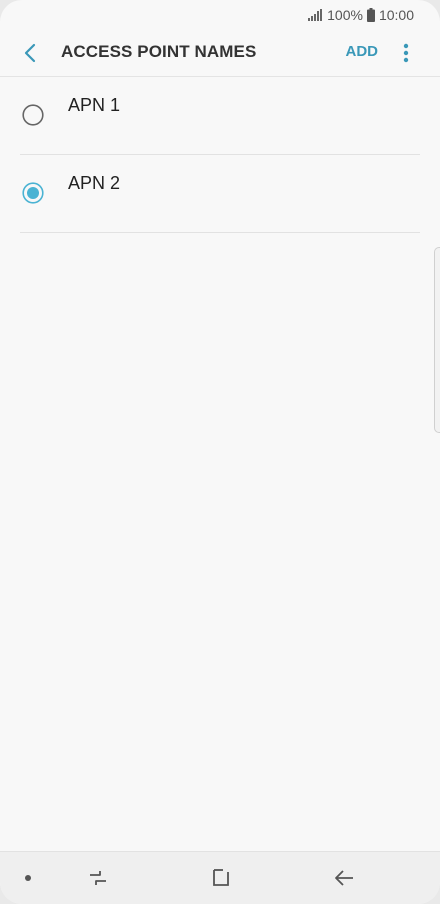 The image size is (440, 904). I want to click on navigation-bar, so click(220, 877).